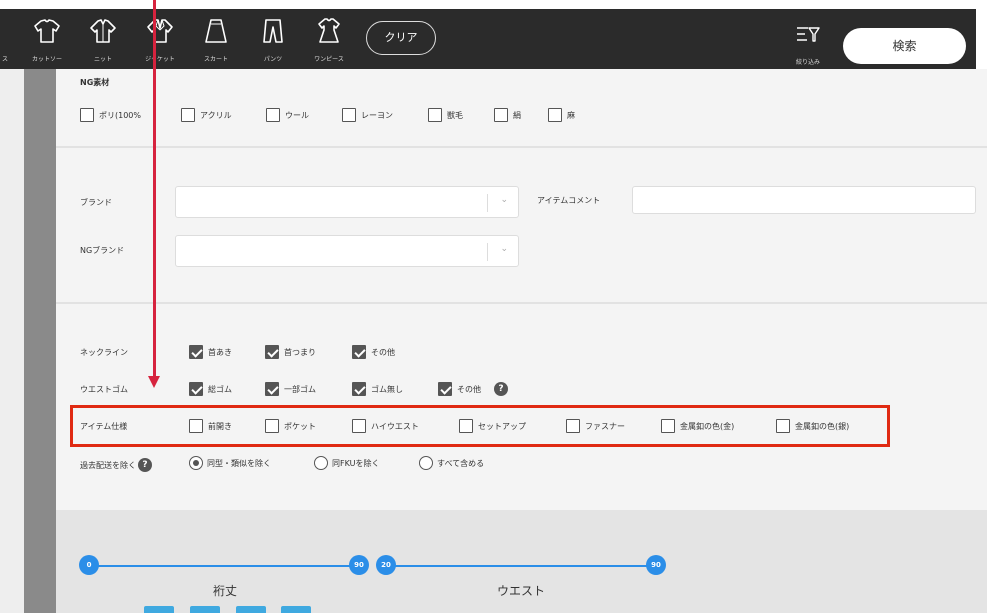 This screenshot has height=613, width=987. What do you see at coordinates (290, 389) in the screenshot?
I see `waist-rubber-option: 一部ゴム` at bounding box center [290, 389].